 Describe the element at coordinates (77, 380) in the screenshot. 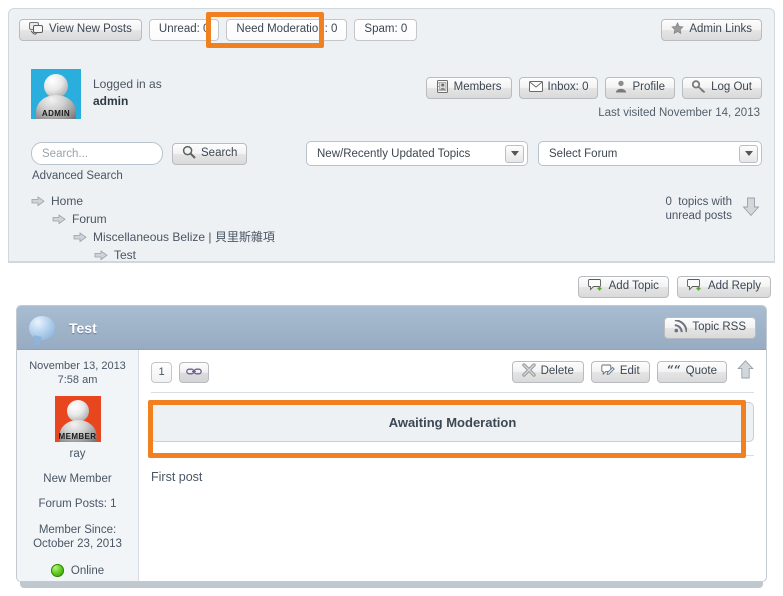

I see `post-time-value: 7:58 am` at that location.